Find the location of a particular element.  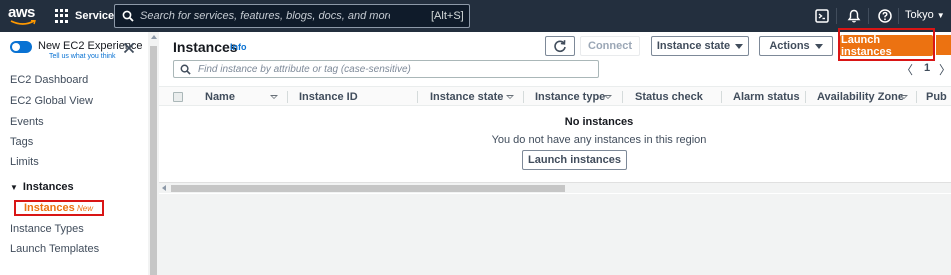

close-icon is located at coordinates (129, 48).